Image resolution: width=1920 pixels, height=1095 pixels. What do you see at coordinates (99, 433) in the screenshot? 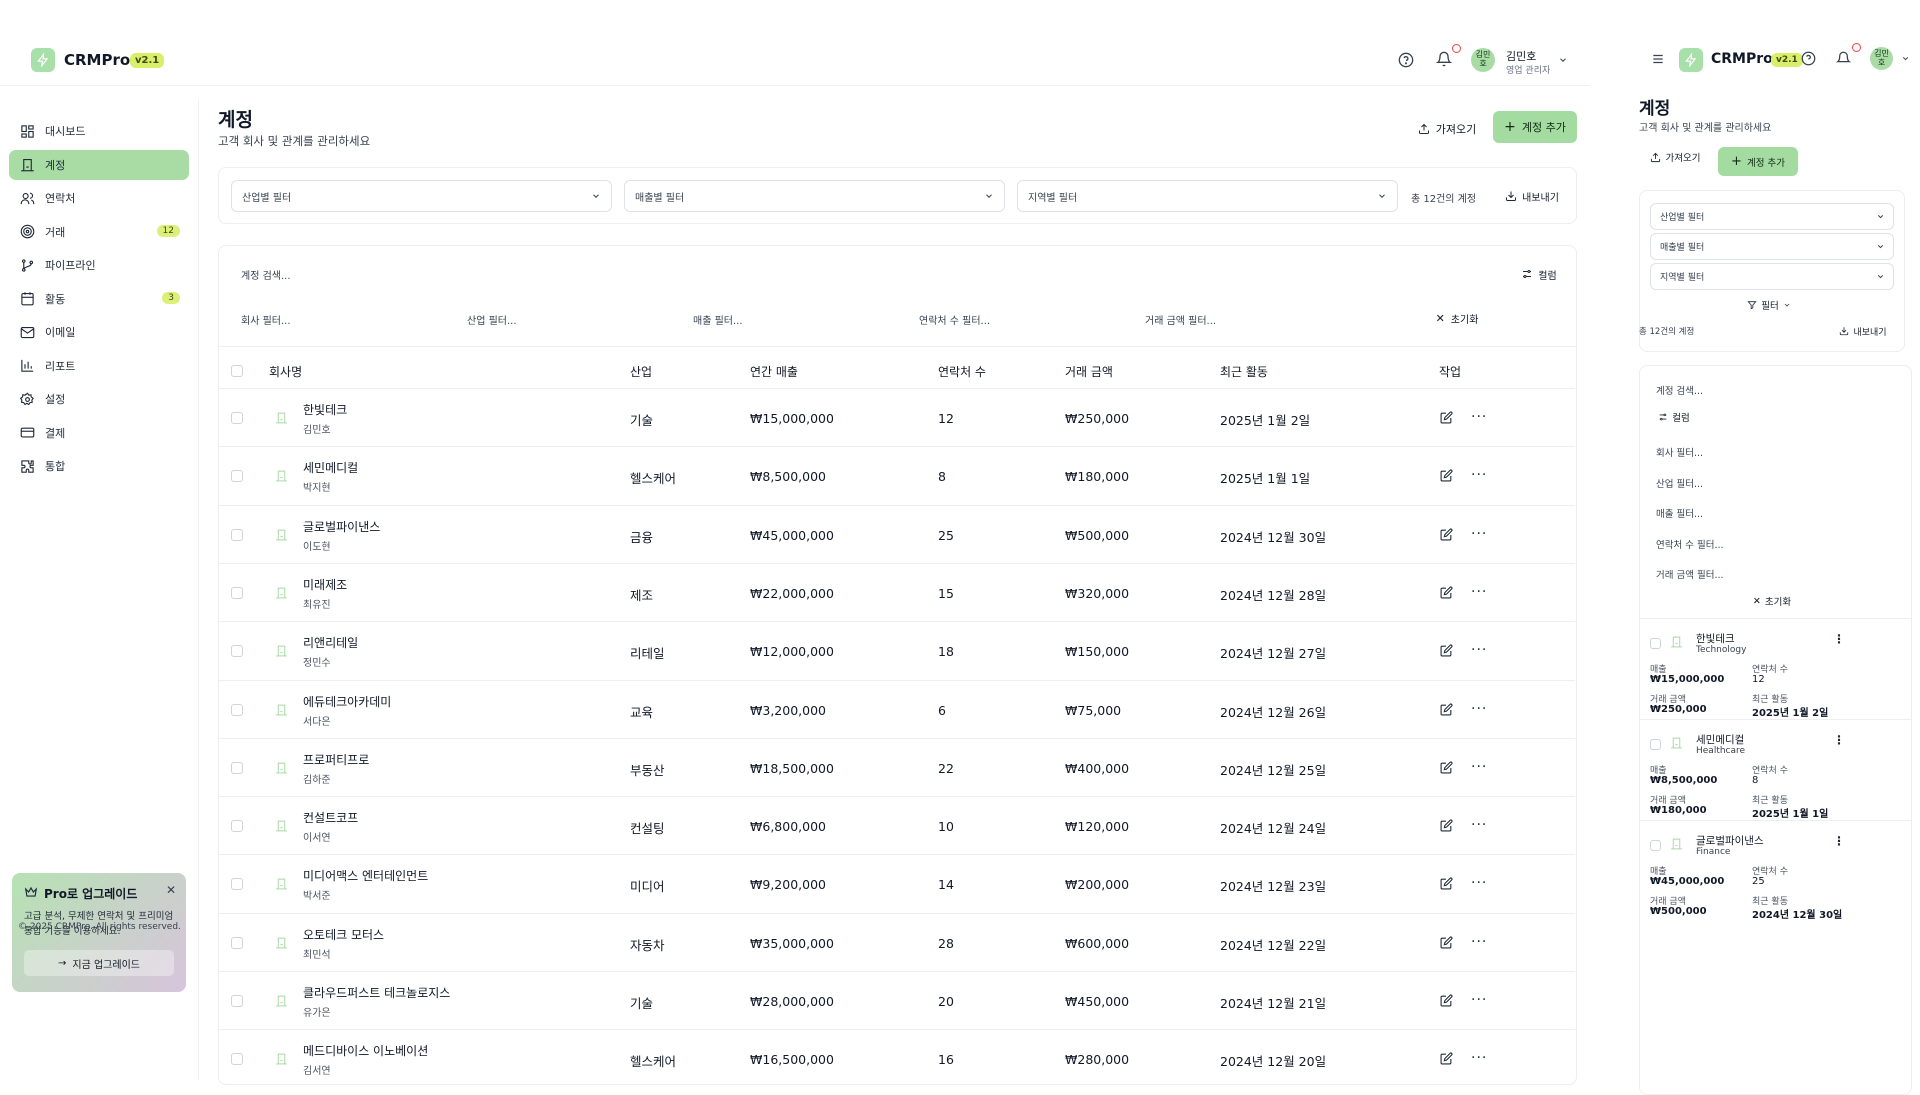
I see `sidebar-item-9: 결제` at bounding box center [99, 433].